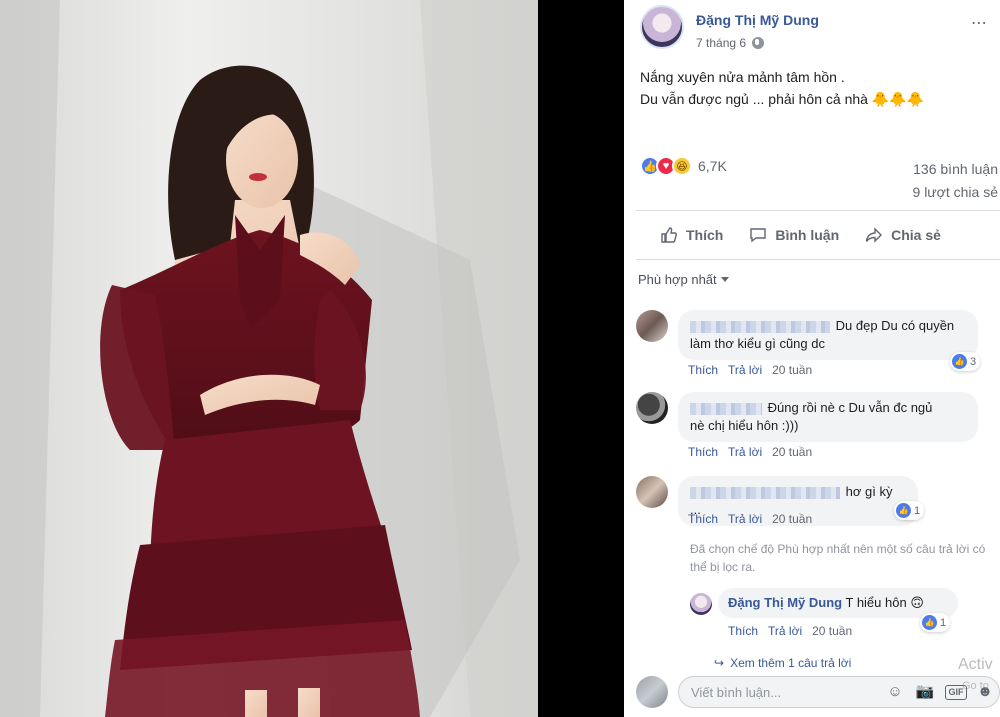  What do you see at coordinates (724, 279) in the screenshot?
I see `caret-down-icon` at bounding box center [724, 279].